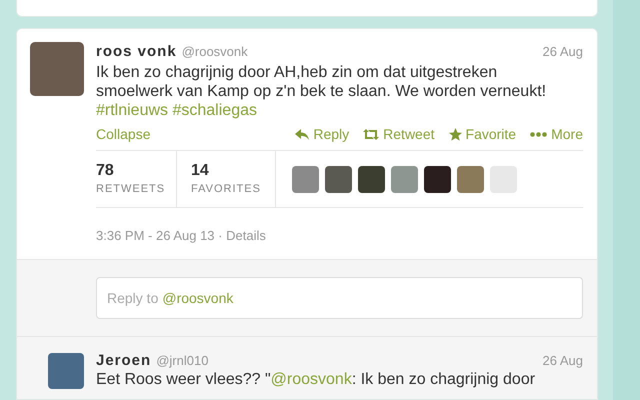 The width and height of the screenshot is (640, 400). I want to click on reply-input-field: Reply to @roosvonk, so click(339, 298).